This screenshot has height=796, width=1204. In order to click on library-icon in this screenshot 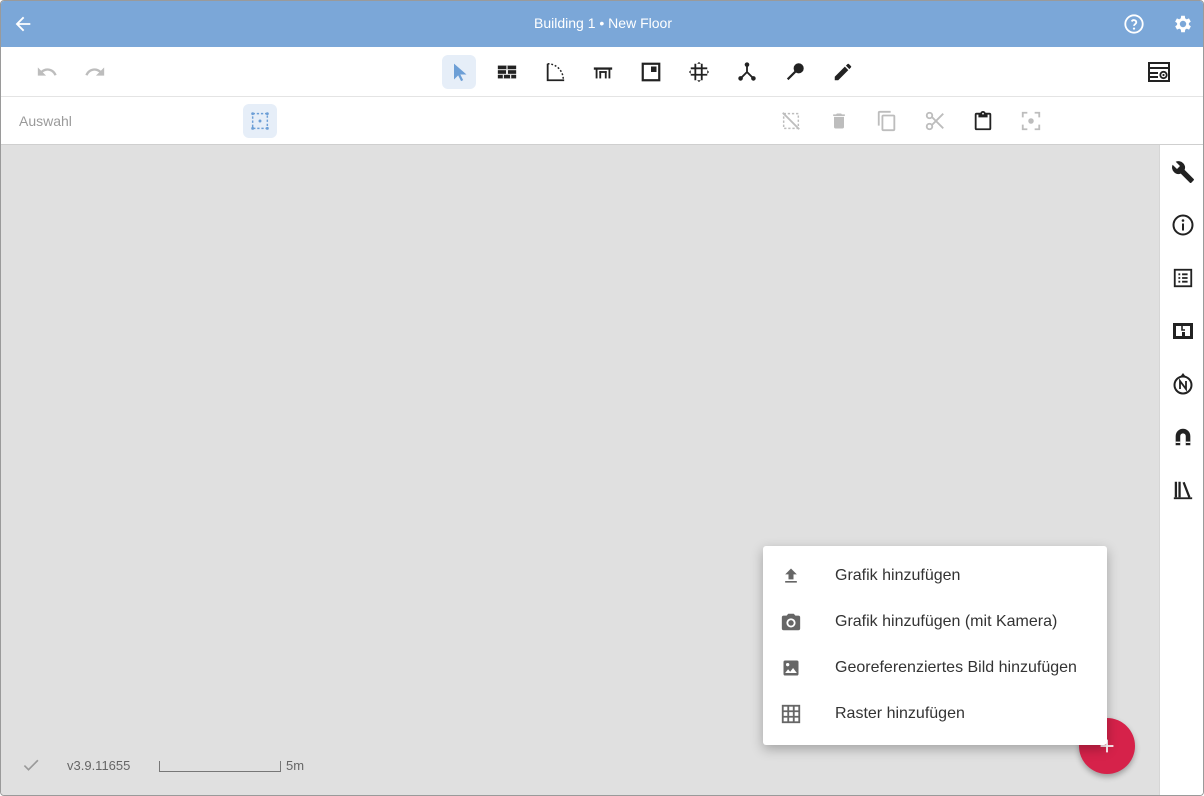, I will do `click(1183, 490)`.